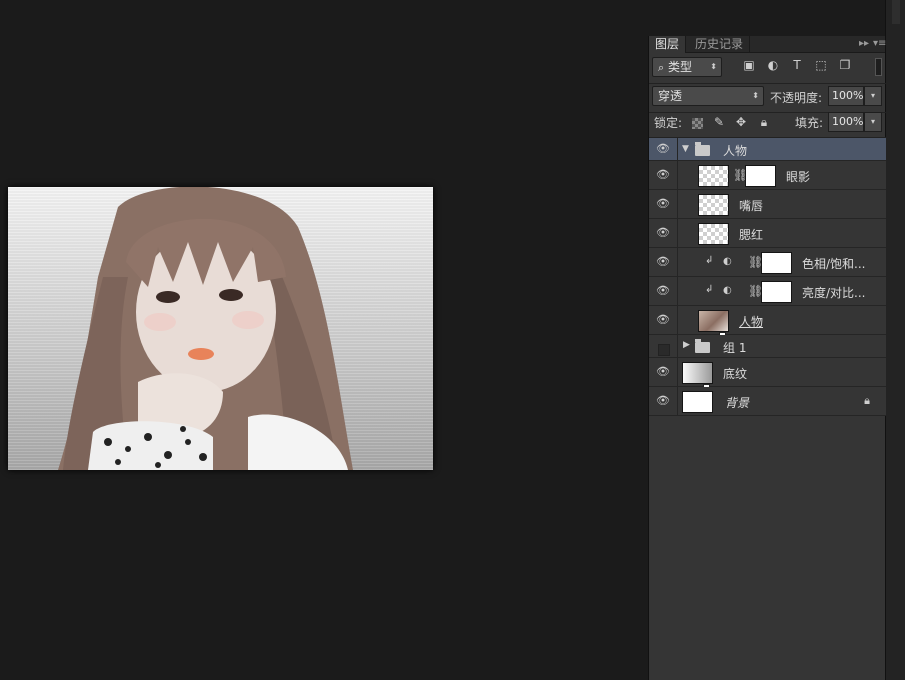  I want to click on layer-row-group-person: 👁︎ ▼ 人物, so click(767, 149).